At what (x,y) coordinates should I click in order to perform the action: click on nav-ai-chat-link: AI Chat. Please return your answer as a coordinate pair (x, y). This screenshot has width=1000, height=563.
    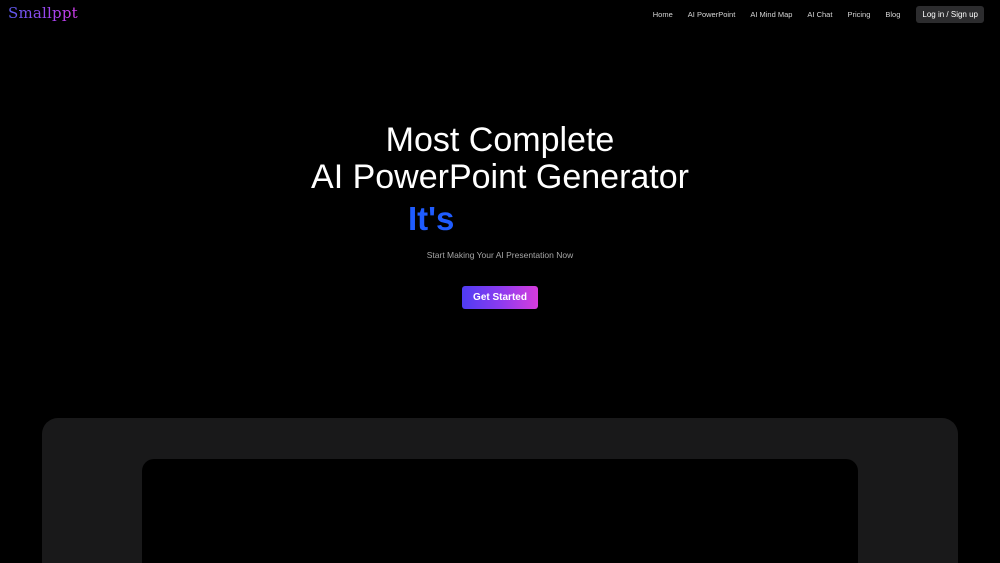
    Looking at the image, I should click on (819, 14).